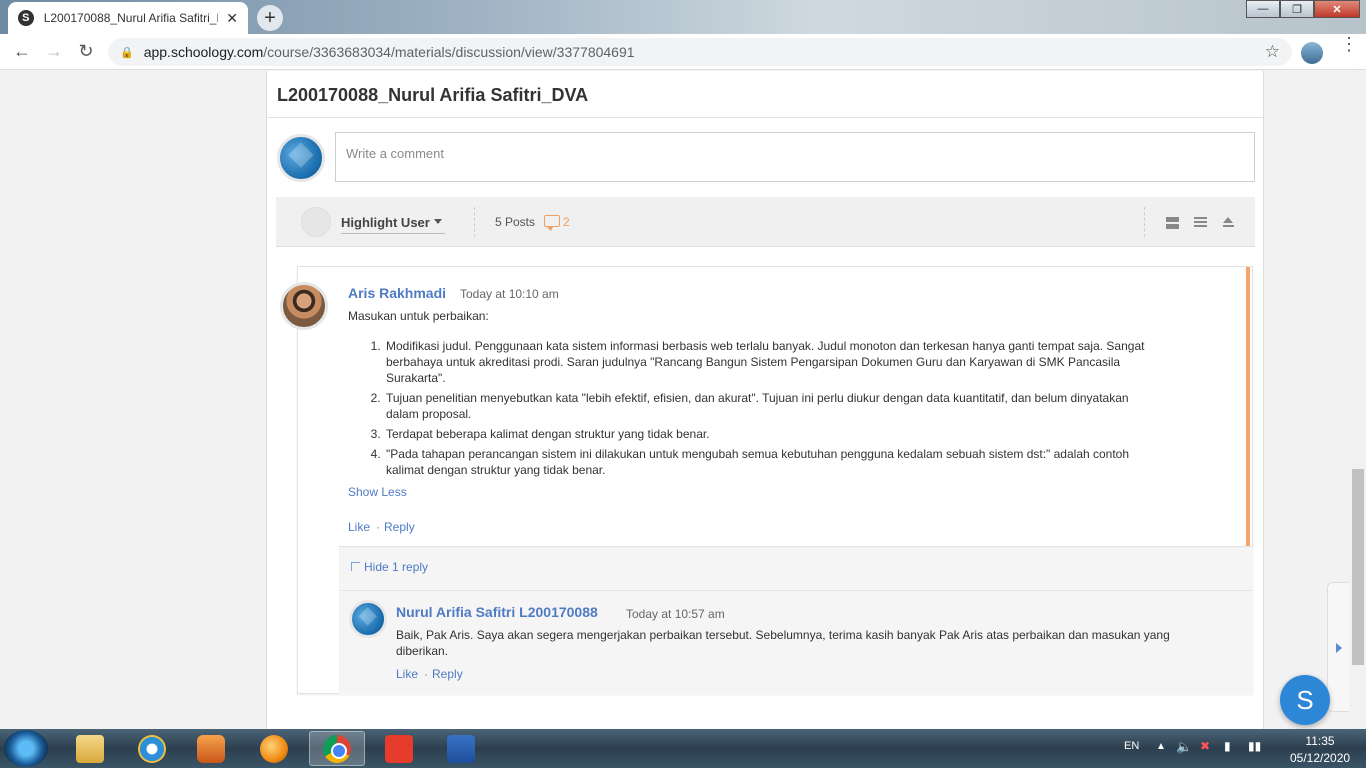  I want to click on app-taskbar-icon, so click(274, 748).